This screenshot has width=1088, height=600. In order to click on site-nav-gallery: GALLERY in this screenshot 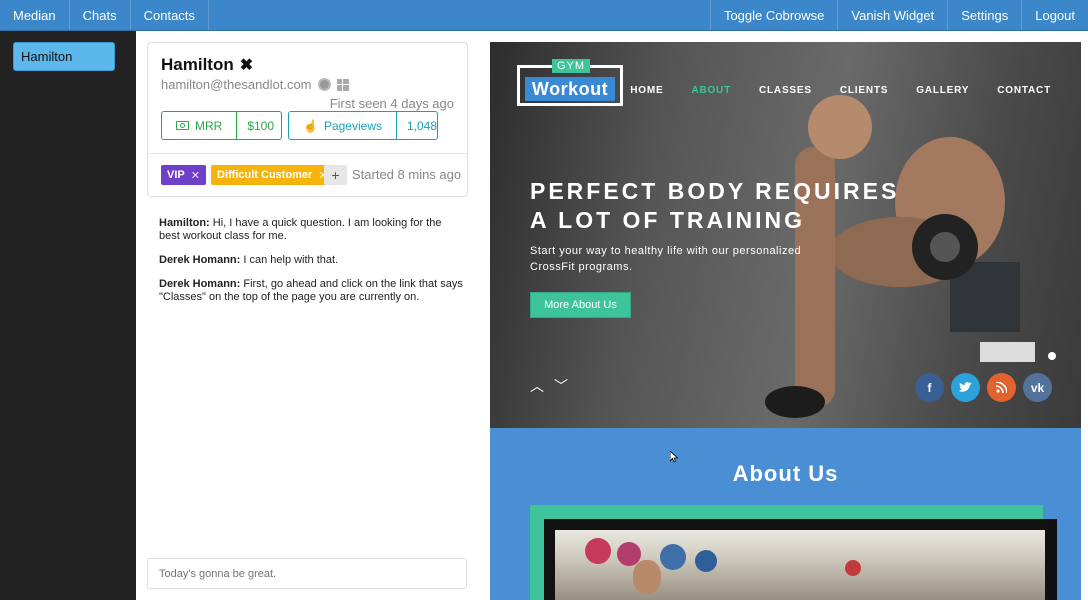, I will do `click(942, 90)`.